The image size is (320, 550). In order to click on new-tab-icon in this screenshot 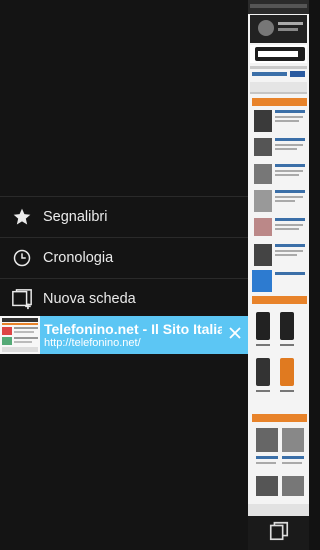, I will do `click(22, 299)`.